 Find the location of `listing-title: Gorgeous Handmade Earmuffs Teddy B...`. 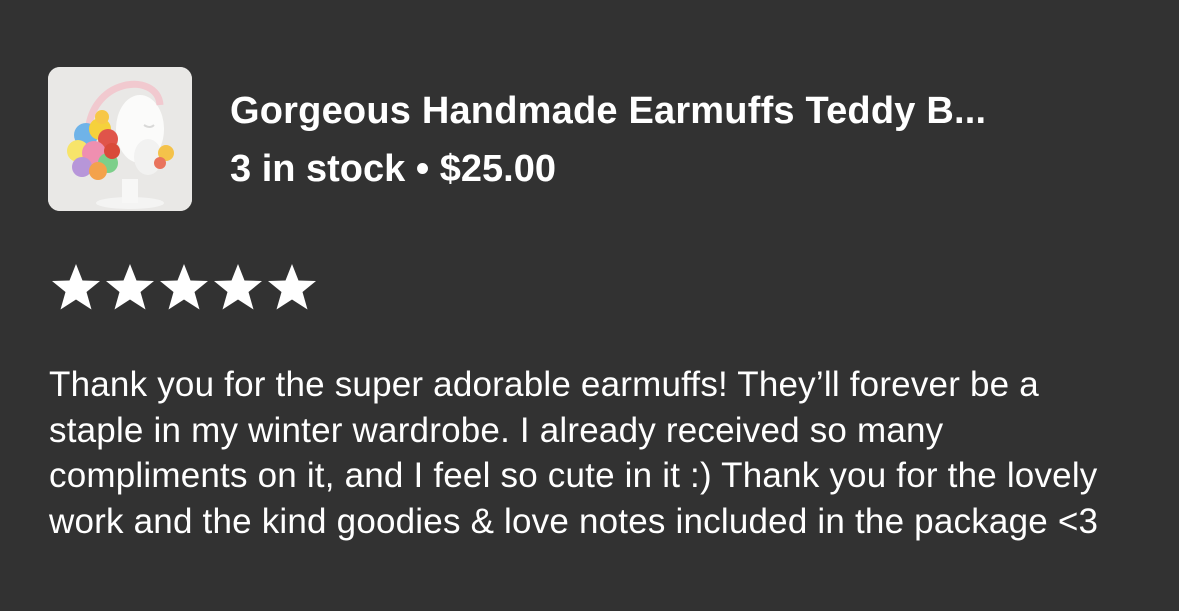

listing-title: Gorgeous Handmade Earmuffs Teddy B... is located at coordinates (680, 111).